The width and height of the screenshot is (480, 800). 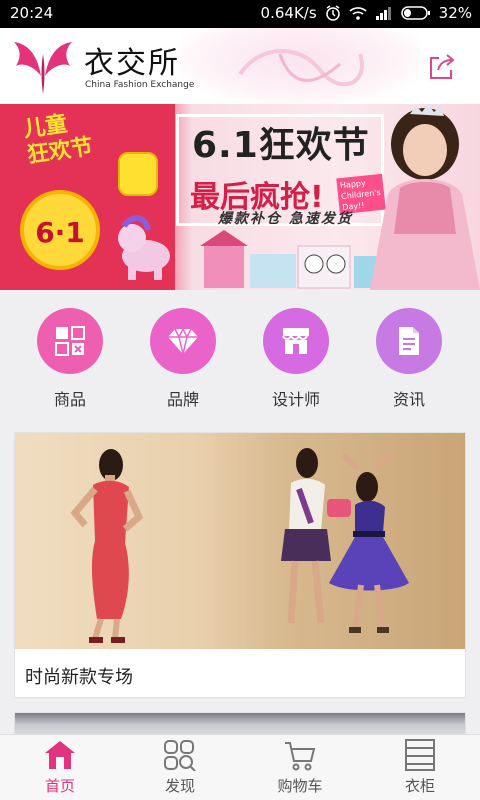 I want to click on discover-icon, so click(x=180, y=755).